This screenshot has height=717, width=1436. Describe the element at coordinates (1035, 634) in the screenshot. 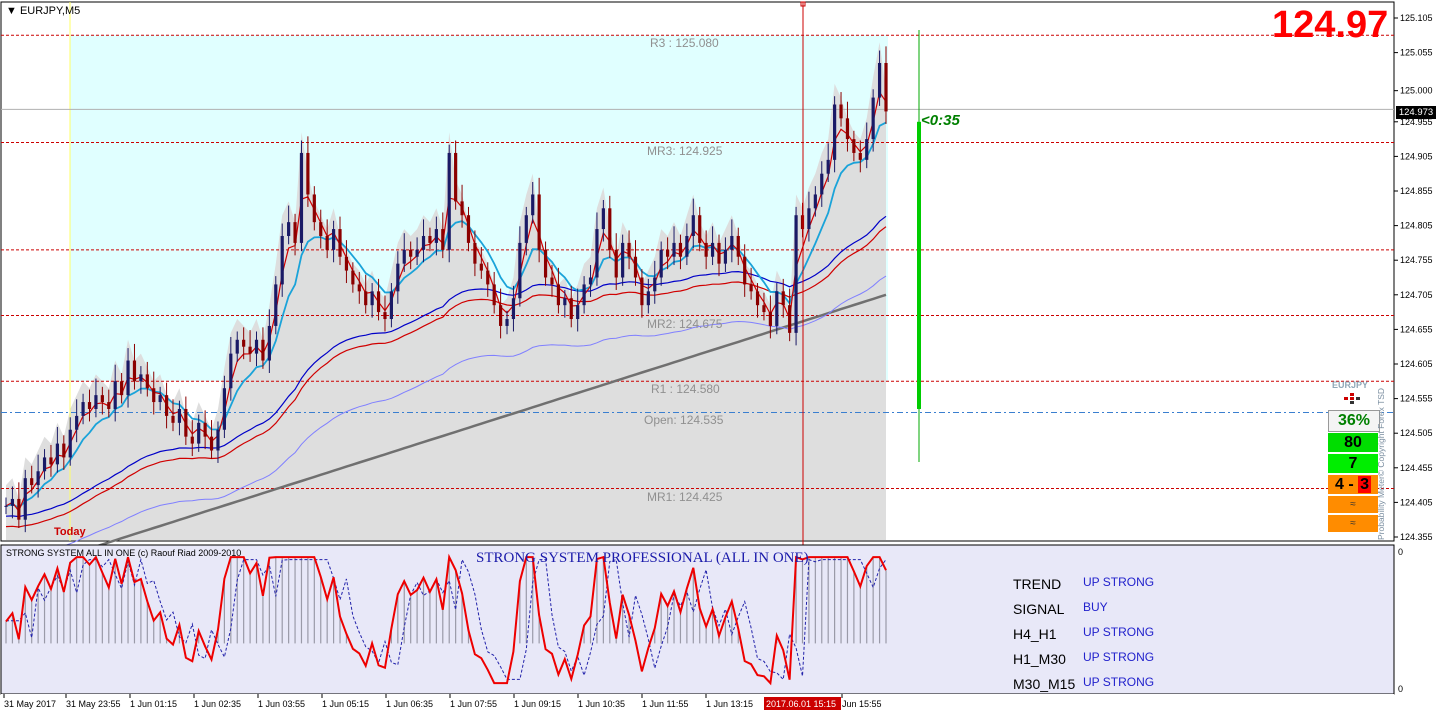

I see `status-row-label: H4_H1` at that location.